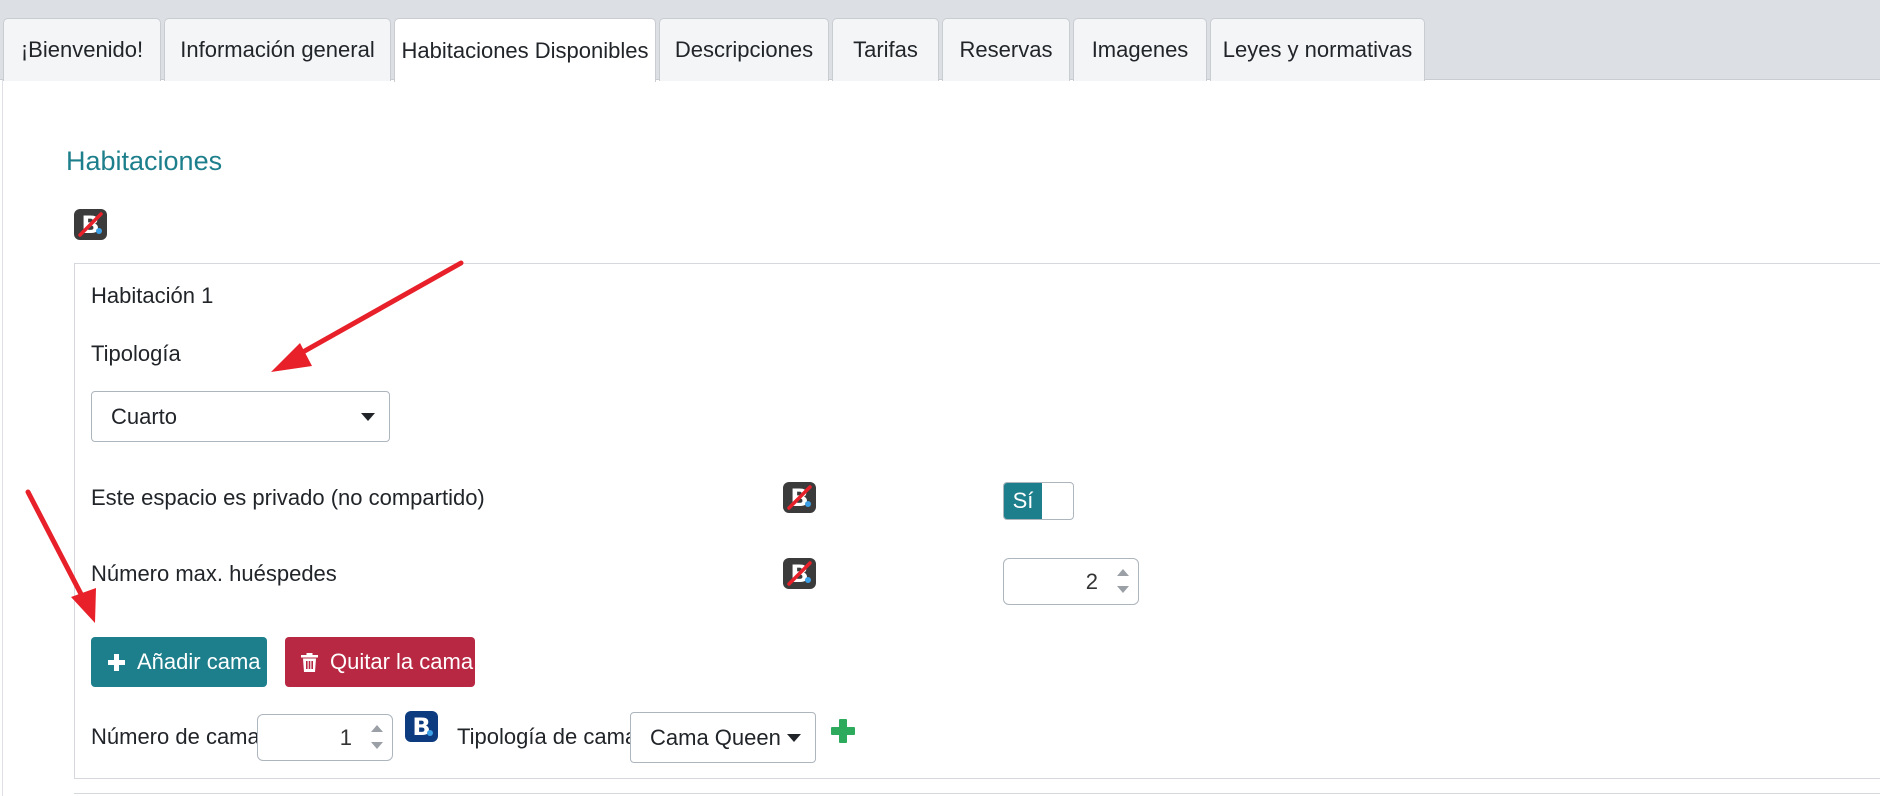 The image size is (1880, 796). I want to click on tab-imagenes: Imagenes, so click(1140, 49).